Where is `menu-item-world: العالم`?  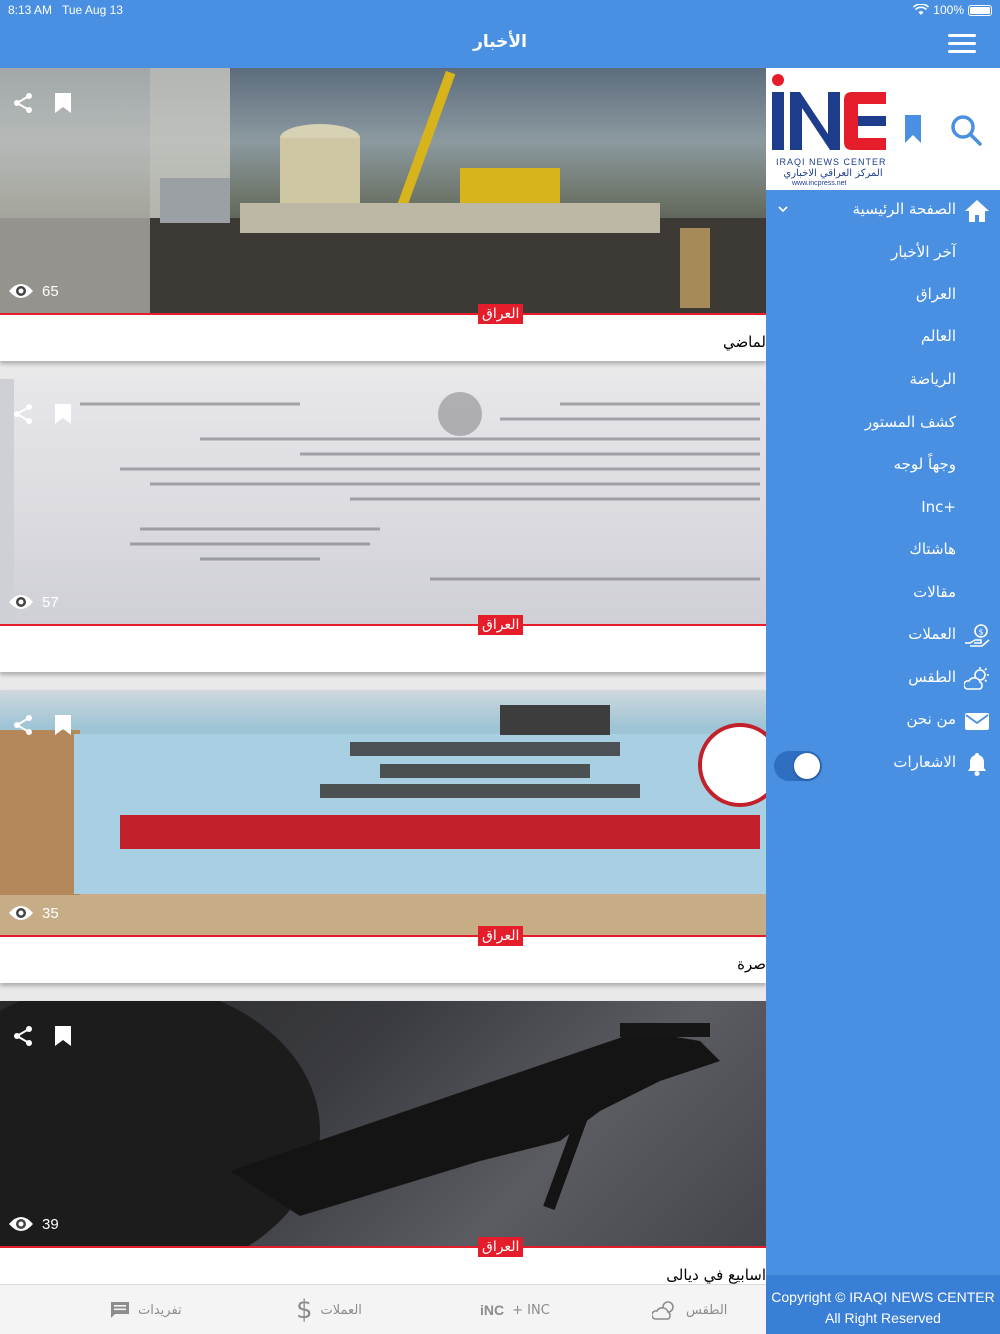
menu-item-world: العالم is located at coordinates (883, 338).